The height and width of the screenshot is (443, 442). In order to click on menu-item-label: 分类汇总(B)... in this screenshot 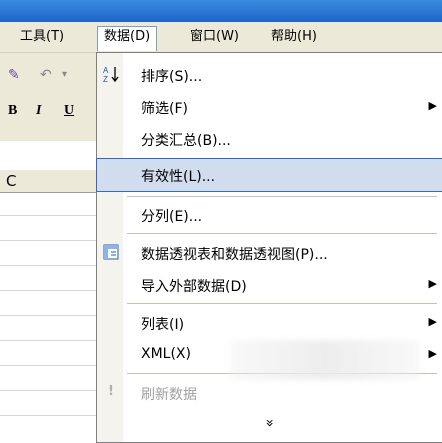, I will do `click(186, 141)`.